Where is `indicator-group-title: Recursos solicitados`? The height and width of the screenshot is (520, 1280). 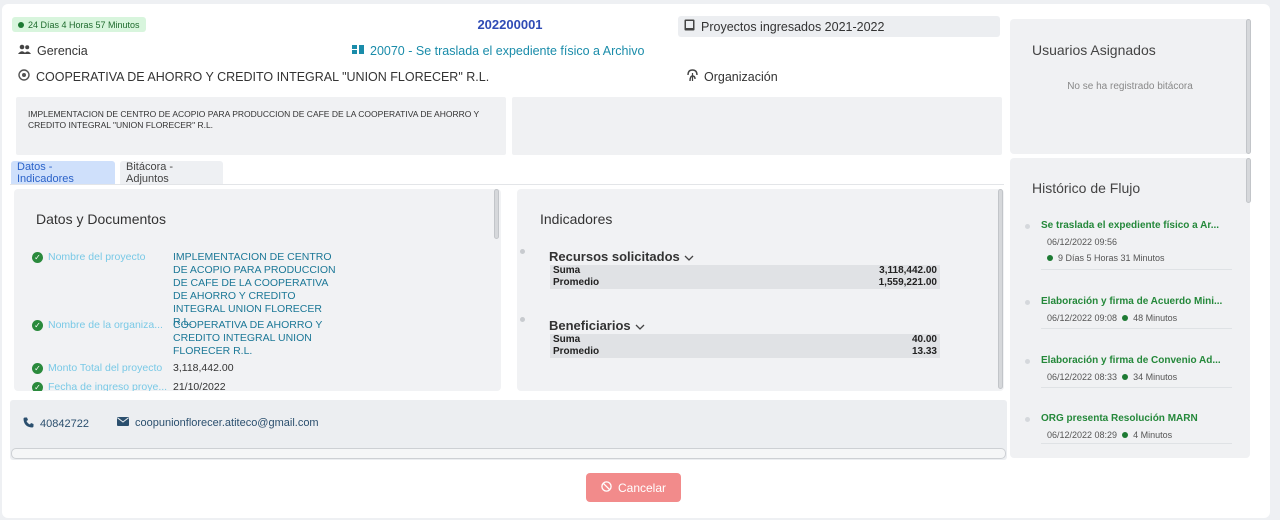 indicator-group-title: Recursos solicitados is located at coordinates (614, 256).